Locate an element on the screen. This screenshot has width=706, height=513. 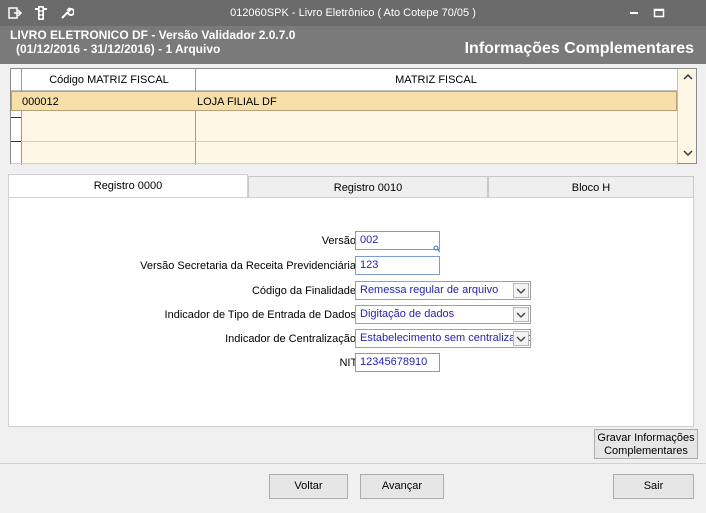
grid-header-row: Código MATRIZ FISCAL MATRIZ FISCAL is located at coordinates (344, 80).